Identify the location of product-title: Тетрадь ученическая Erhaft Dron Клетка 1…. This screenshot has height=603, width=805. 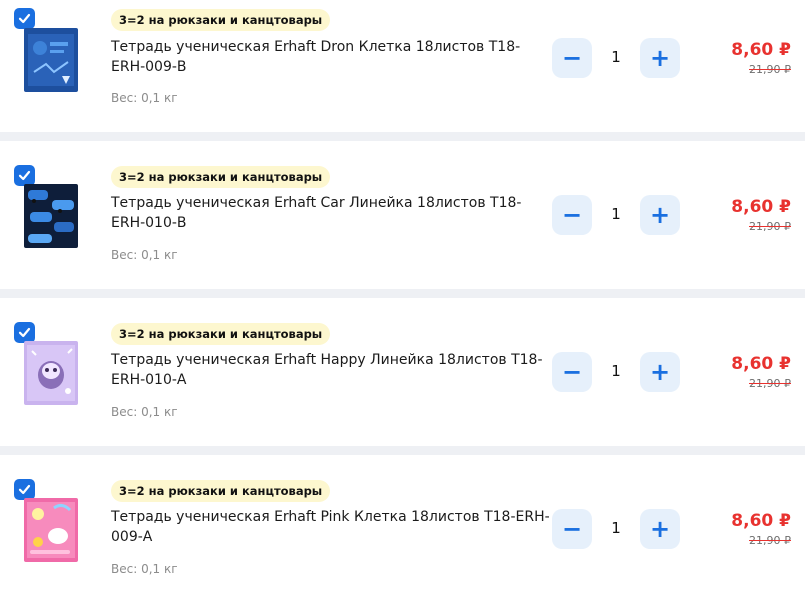
(331, 57).